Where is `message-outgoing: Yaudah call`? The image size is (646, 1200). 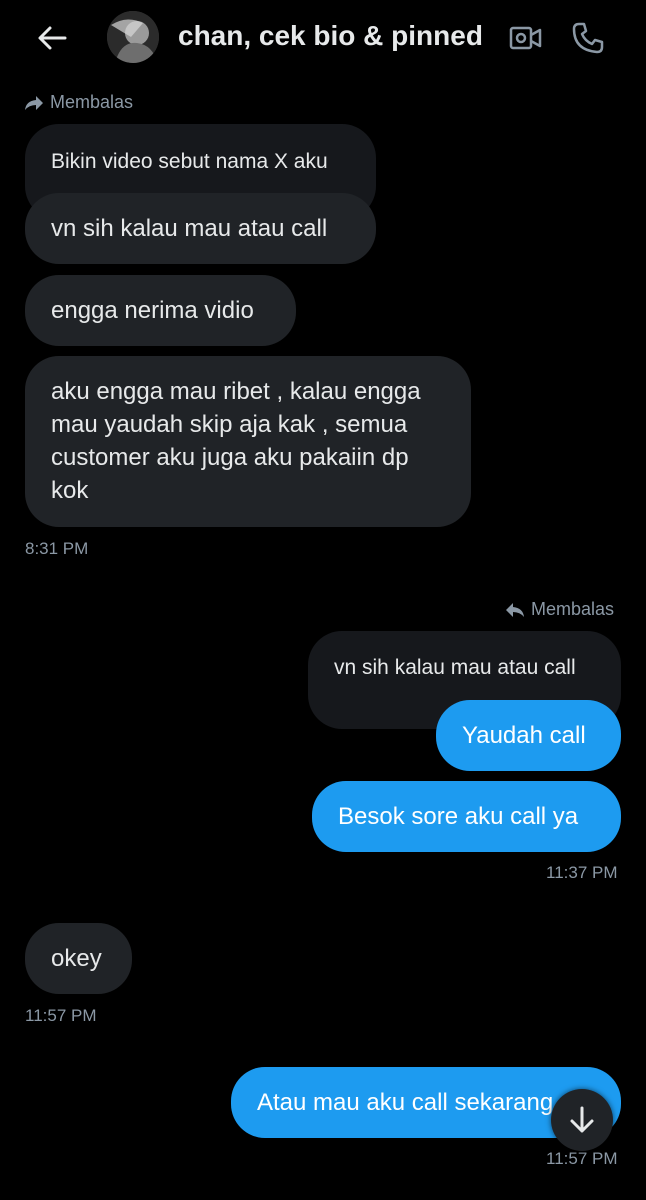
message-outgoing: Yaudah call is located at coordinates (528, 735).